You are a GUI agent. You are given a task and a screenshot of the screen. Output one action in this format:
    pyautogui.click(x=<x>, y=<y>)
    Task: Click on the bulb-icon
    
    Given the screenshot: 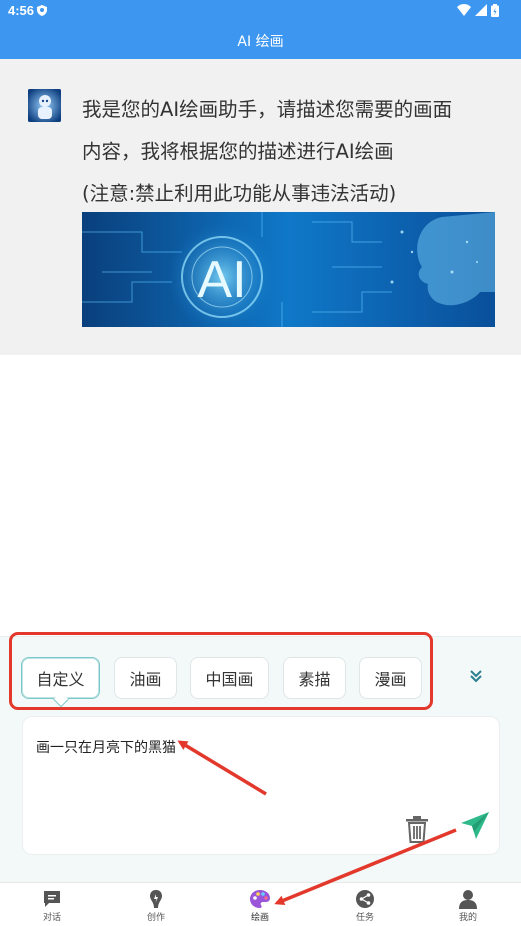 What is the action you would take?
    pyautogui.click(x=156, y=899)
    